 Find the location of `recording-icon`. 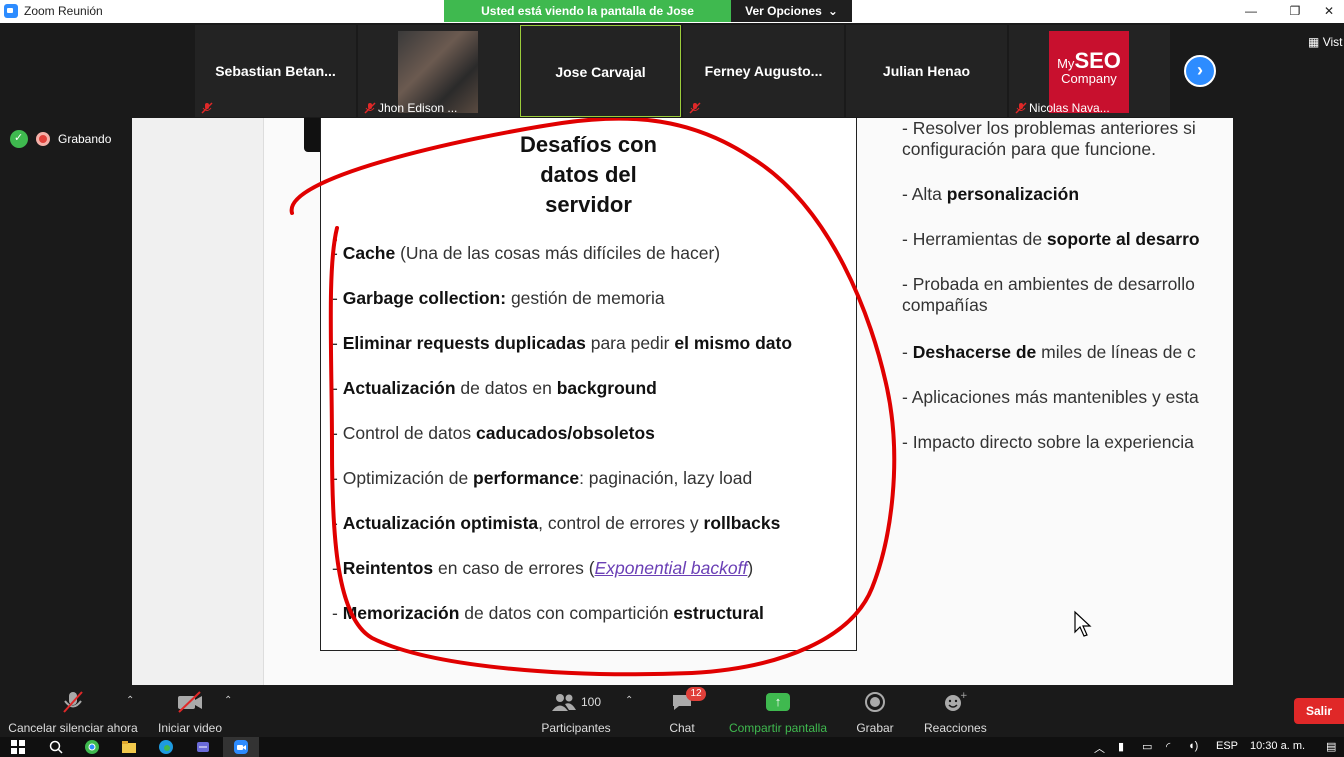

recording-icon is located at coordinates (43, 139).